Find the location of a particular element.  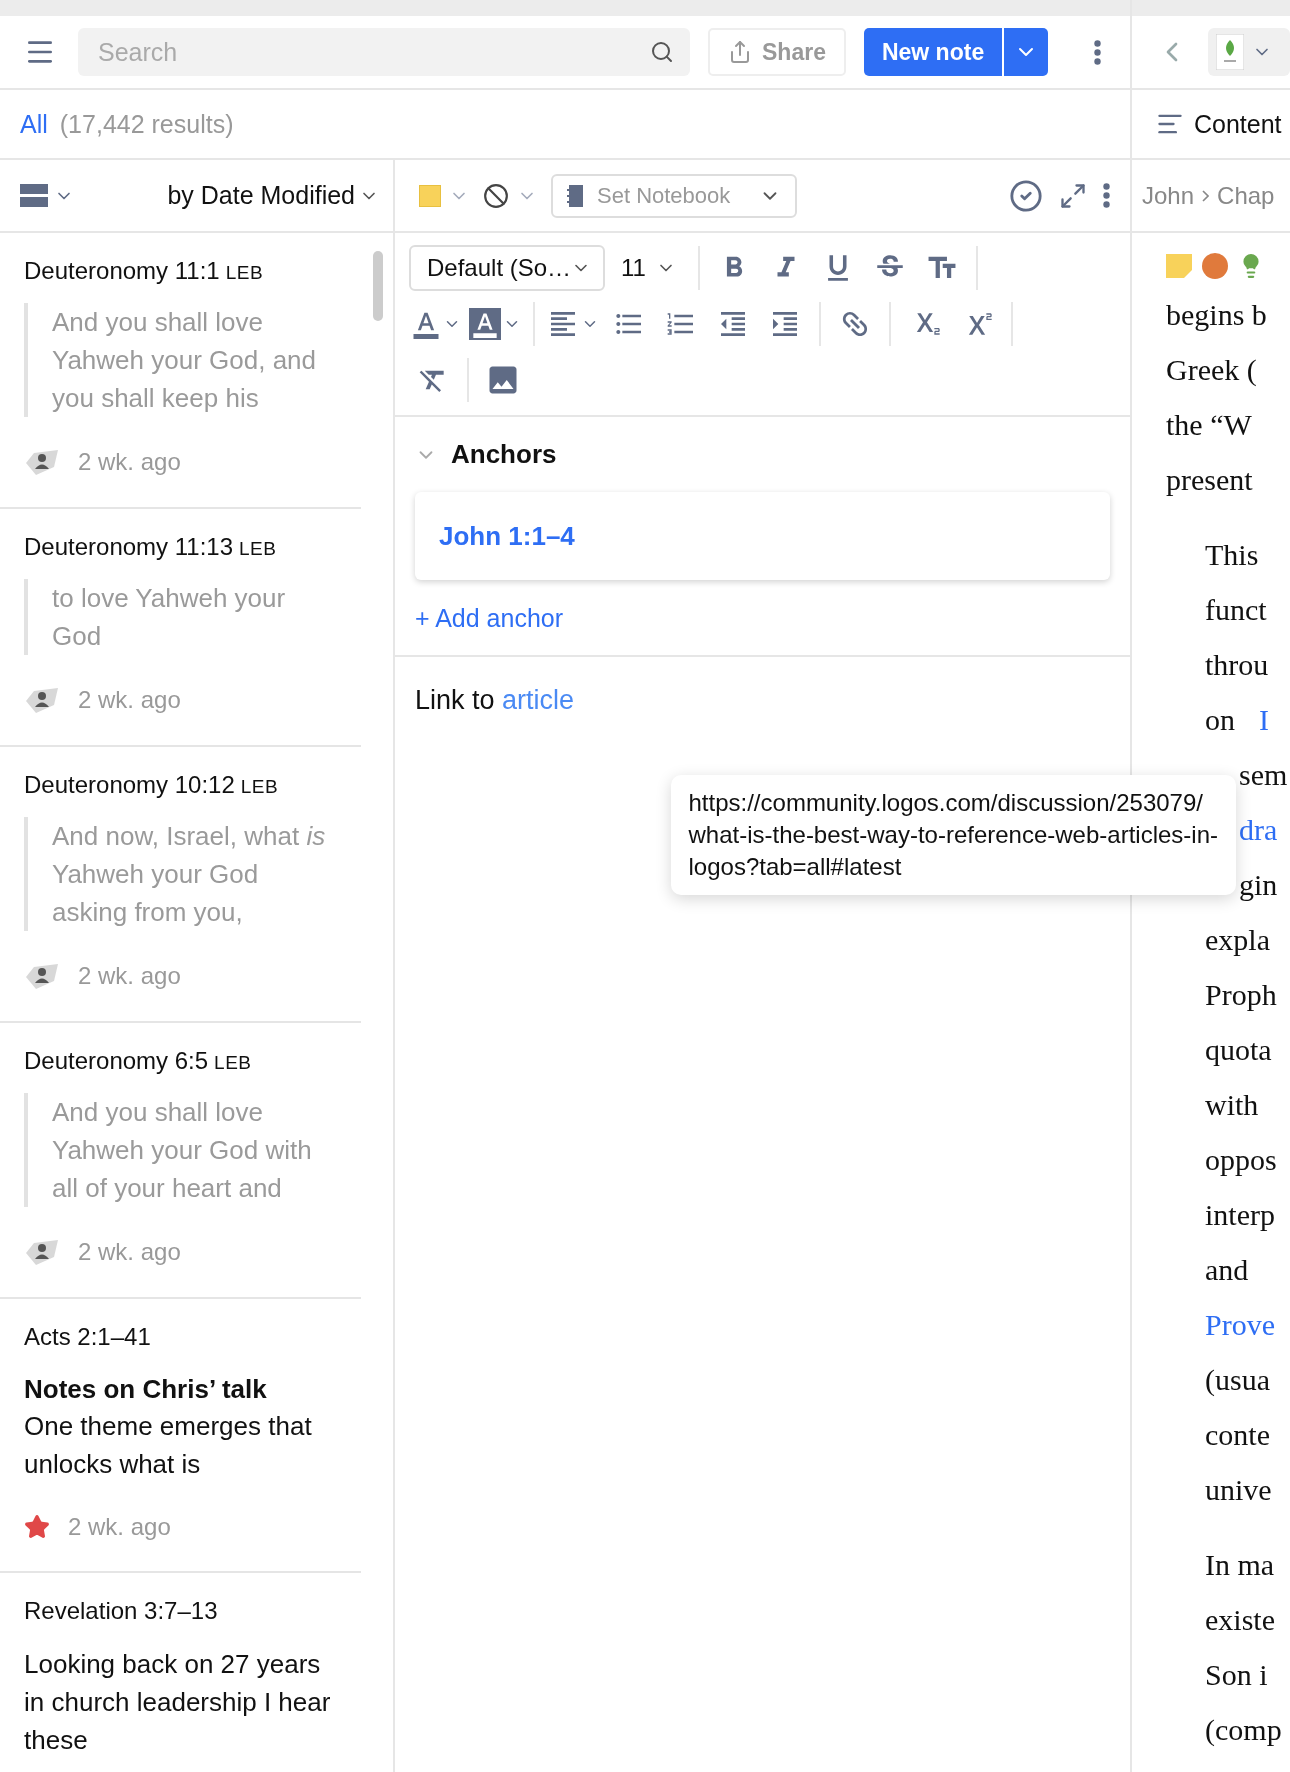

reader-text: conte is located at coordinates (1237, 1434).